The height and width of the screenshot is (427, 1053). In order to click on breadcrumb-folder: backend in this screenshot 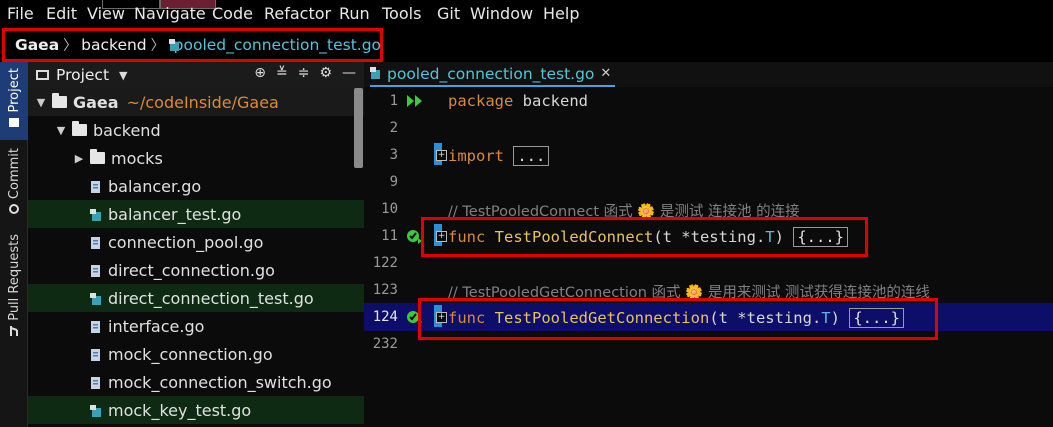, I will do `click(113, 45)`.